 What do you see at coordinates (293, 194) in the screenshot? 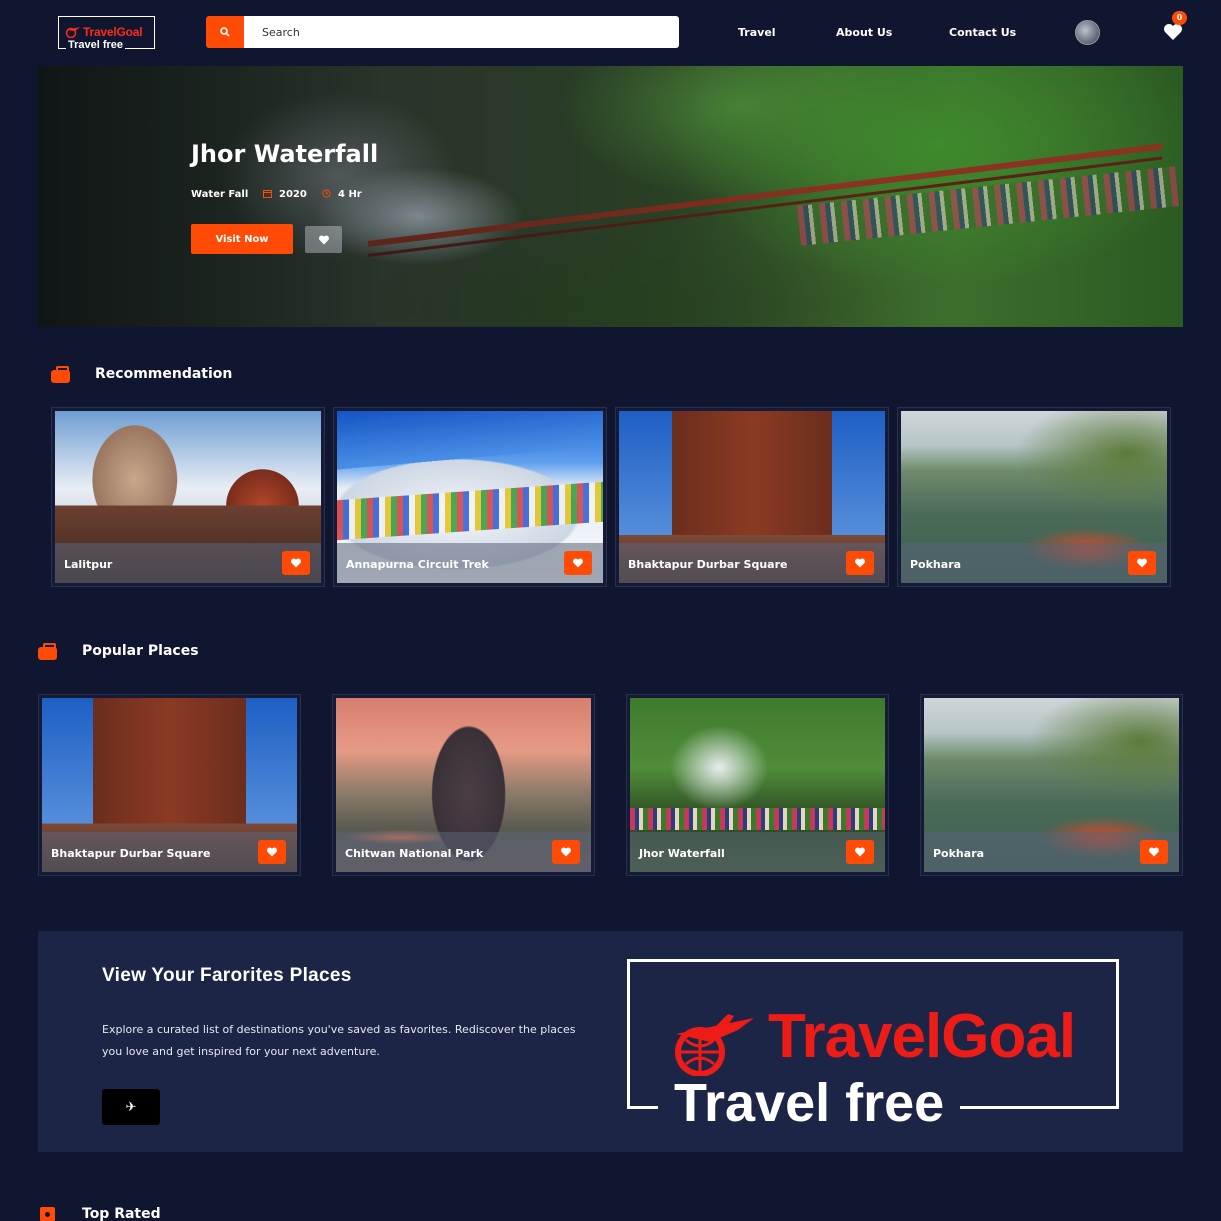
I see `hero-year: 2020` at bounding box center [293, 194].